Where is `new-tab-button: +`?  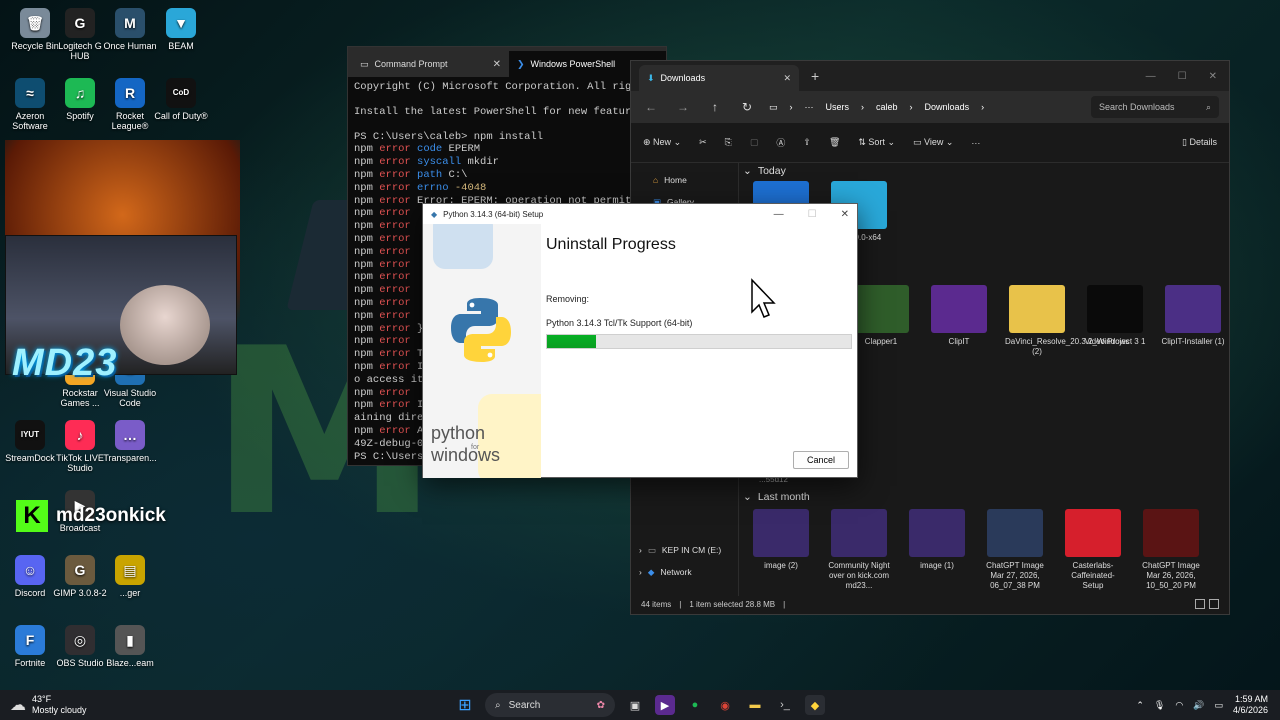
new-tab-button: + is located at coordinates (815, 76).